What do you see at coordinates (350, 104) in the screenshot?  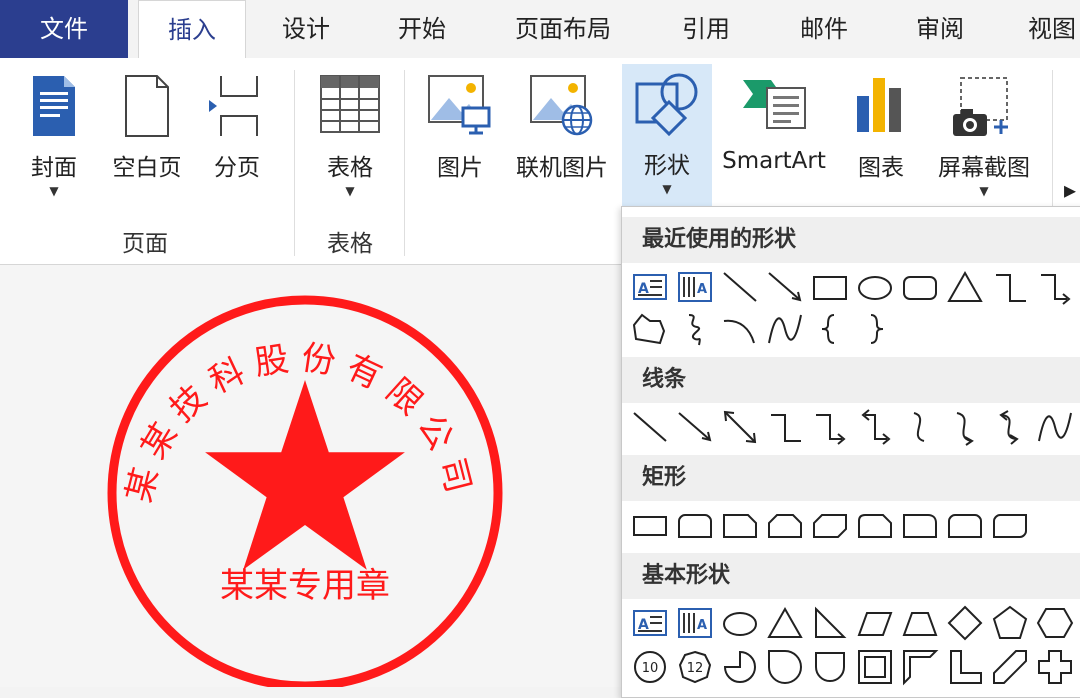 I see `table-icon` at bounding box center [350, 104].